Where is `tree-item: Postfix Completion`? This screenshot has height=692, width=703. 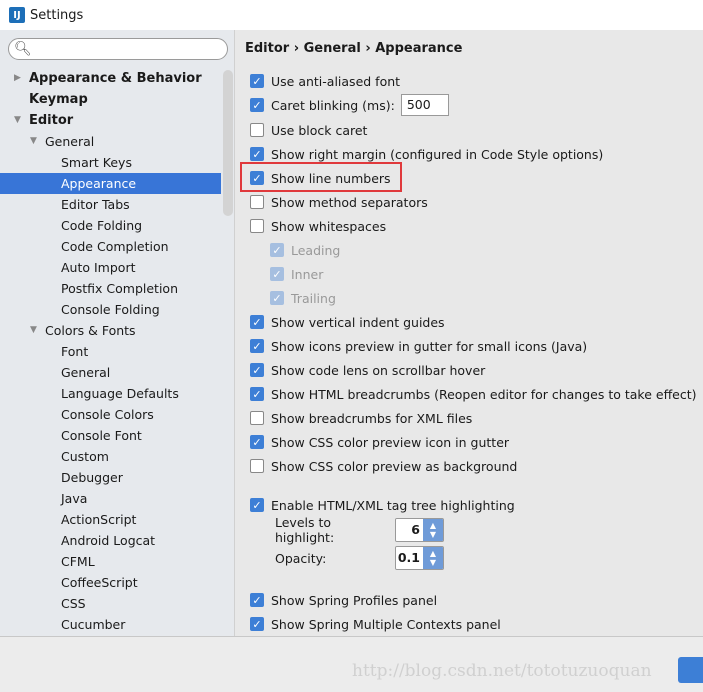
tree-item: Postfix Completion is located at coordinates (110, 288).